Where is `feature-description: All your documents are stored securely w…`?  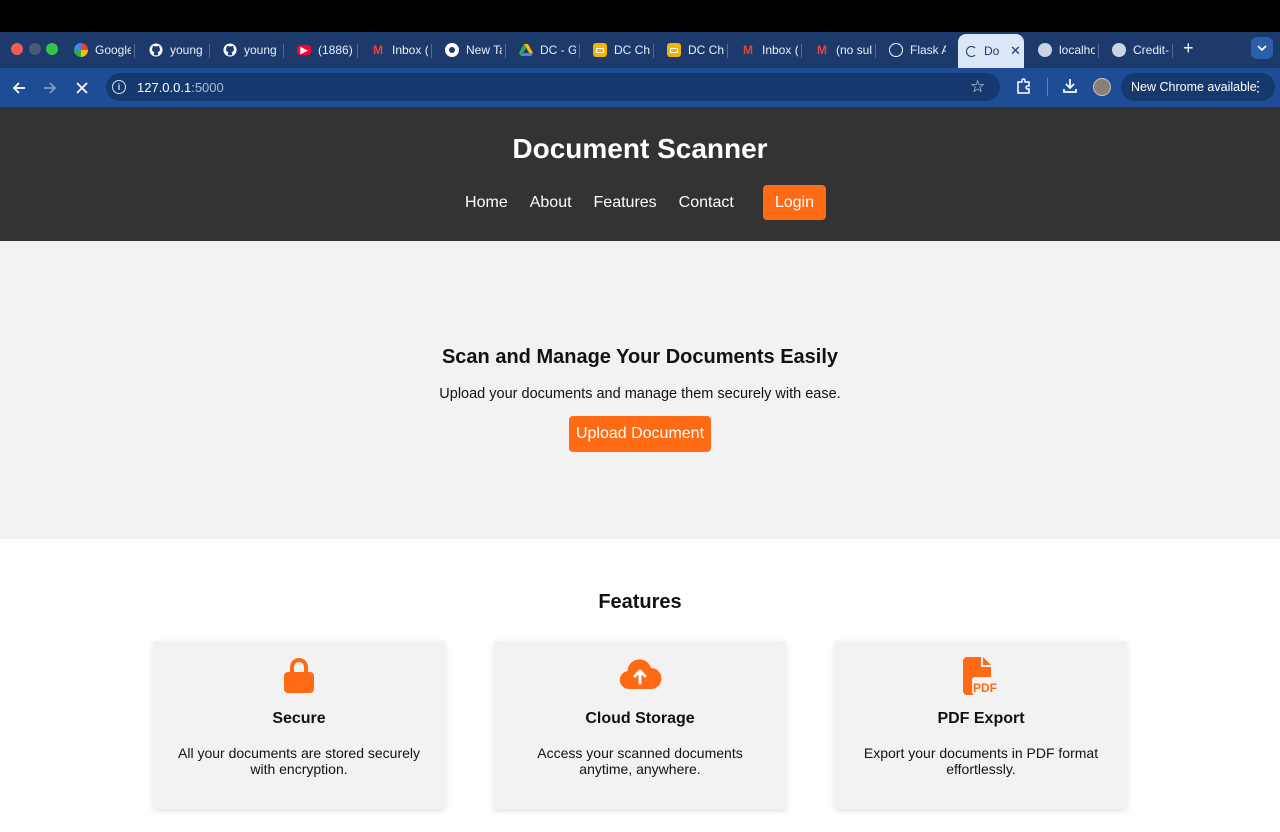 feature-description: All your documents are stored securely w… is located at coordinates (299, 761).